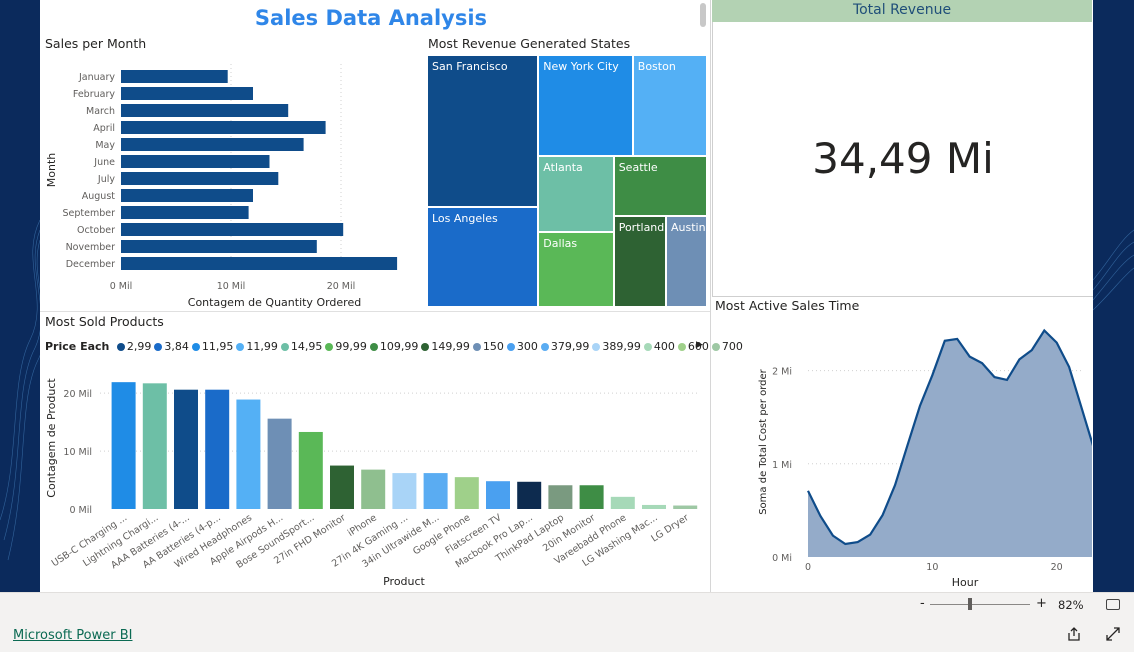 The image size is (1134, 652). I want to click on x-tick-label: 0 Mil, so click(121, 286).